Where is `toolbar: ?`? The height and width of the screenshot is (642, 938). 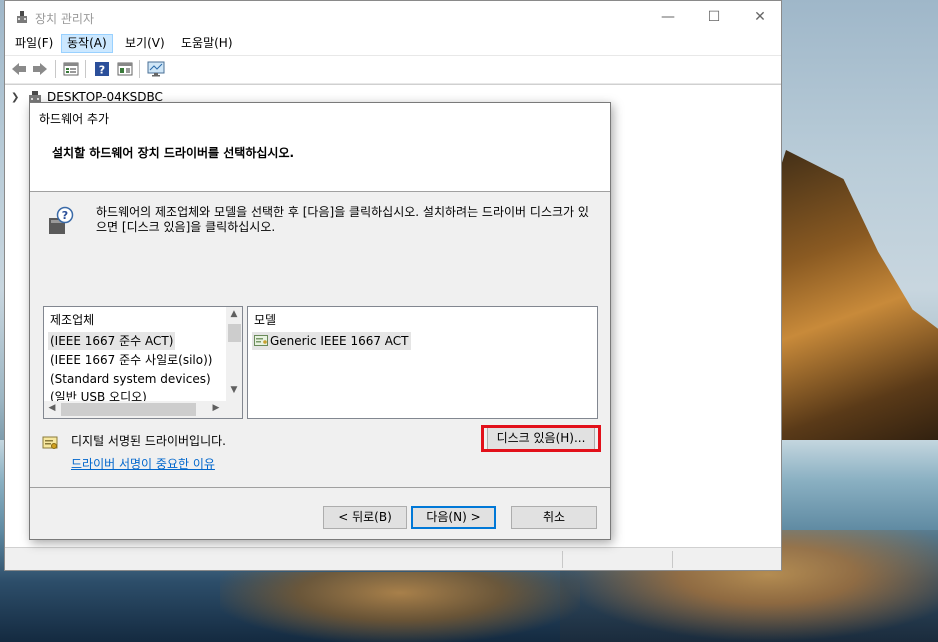 toolbar: ? is located at coordinates (393, 69).